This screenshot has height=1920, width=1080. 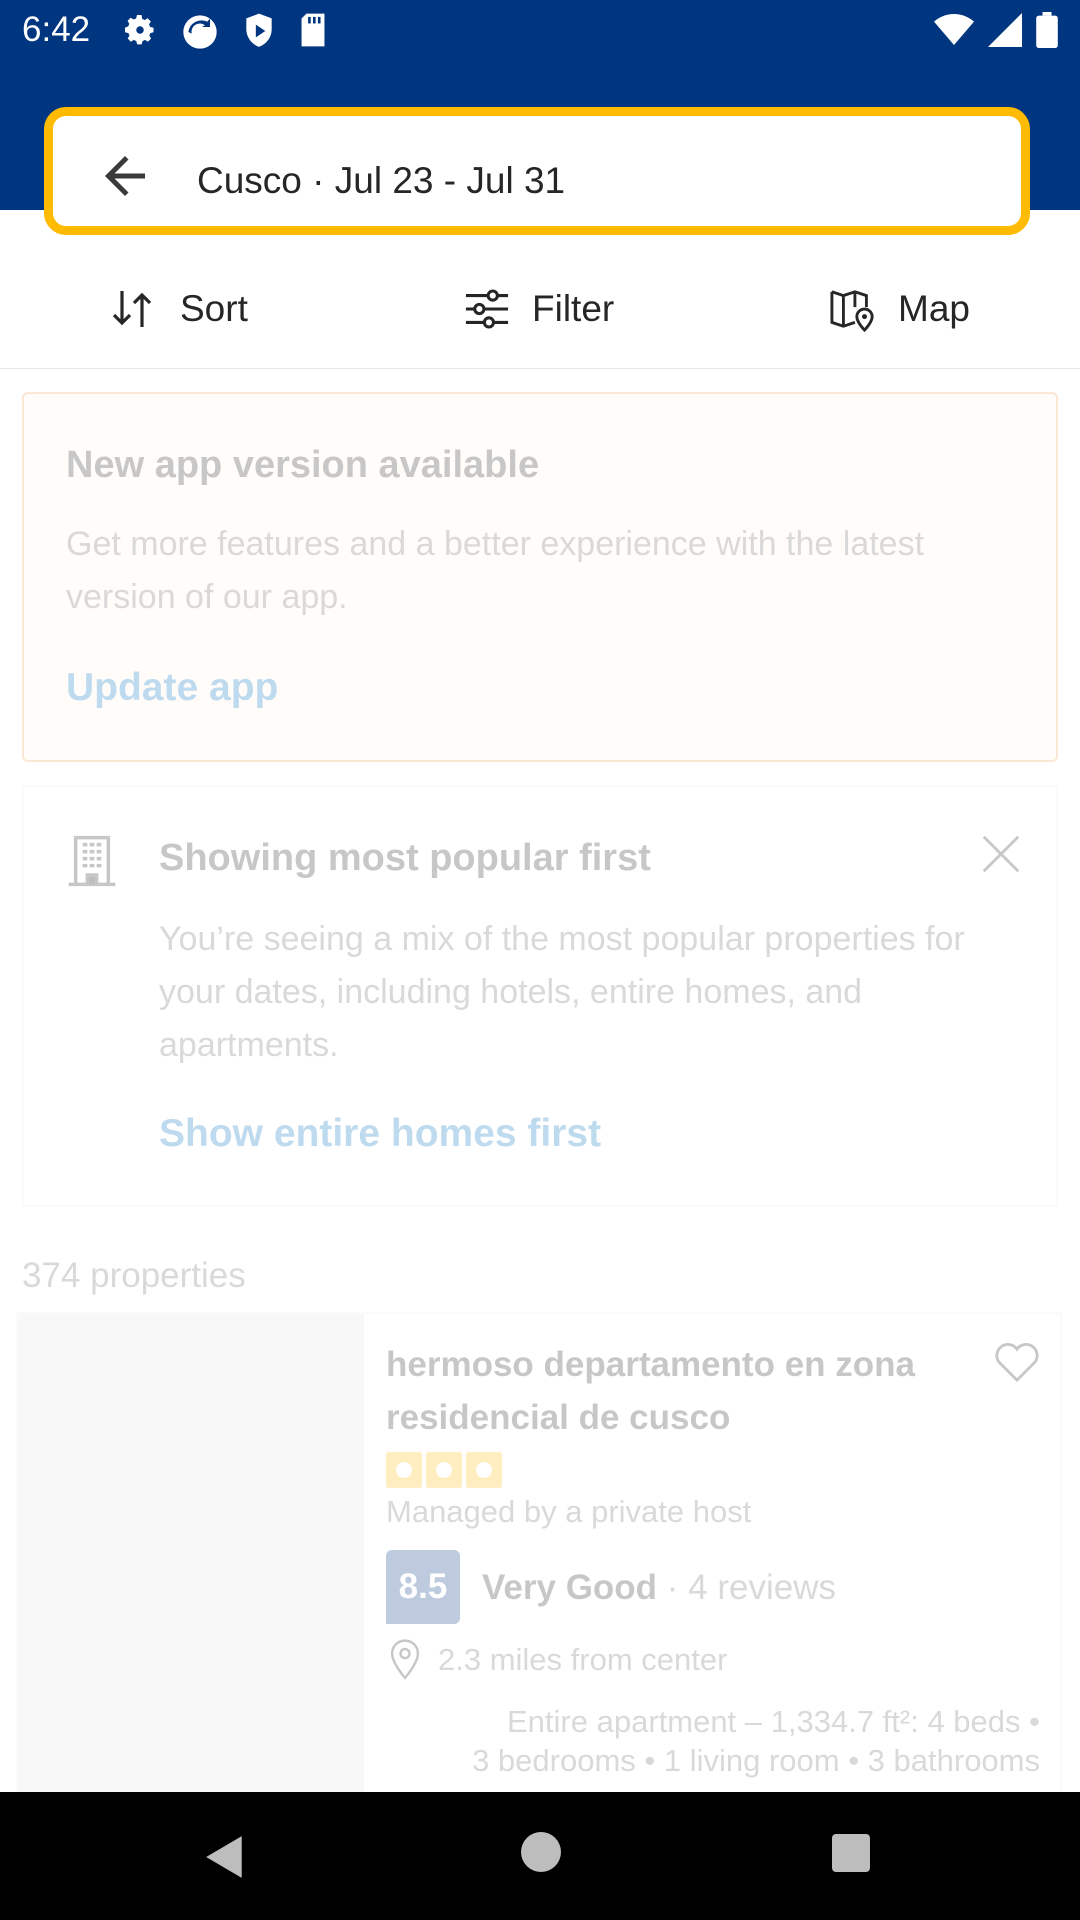 I want to click on nav-home-icon, so click(x=541, y=1852).